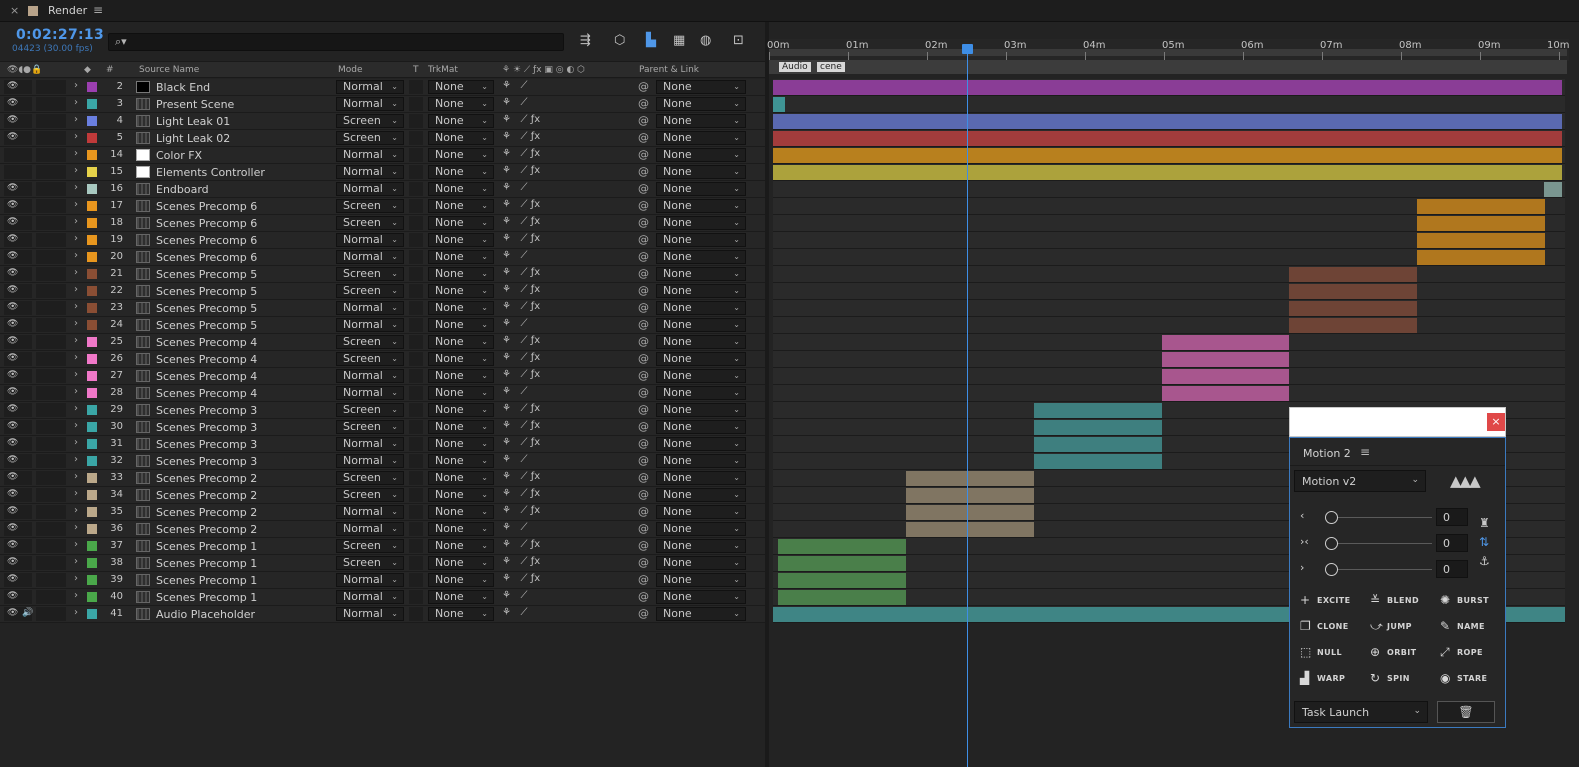  I want to click on layer-name: Scenes Precomp 4, so click(206, 359).